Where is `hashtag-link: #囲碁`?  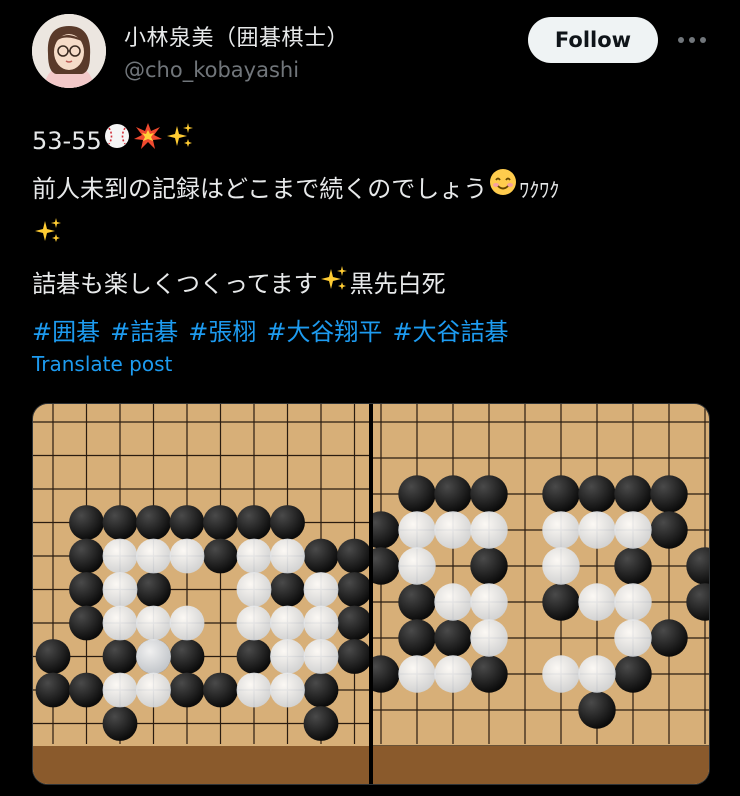
hashtag-link: #囲碁 is located at coordinates (66, 332).